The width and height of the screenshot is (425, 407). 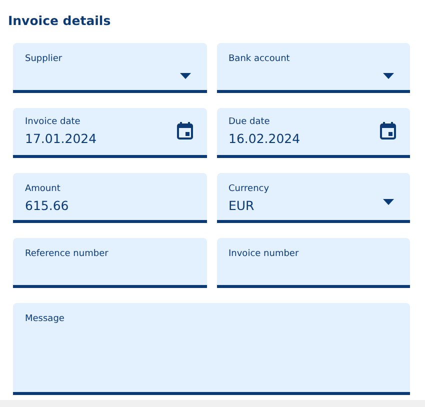 What do you see at coordinates (259, 59) in the screenshot?
I see `field-label: Bank account` at bounding box center [259, 59].